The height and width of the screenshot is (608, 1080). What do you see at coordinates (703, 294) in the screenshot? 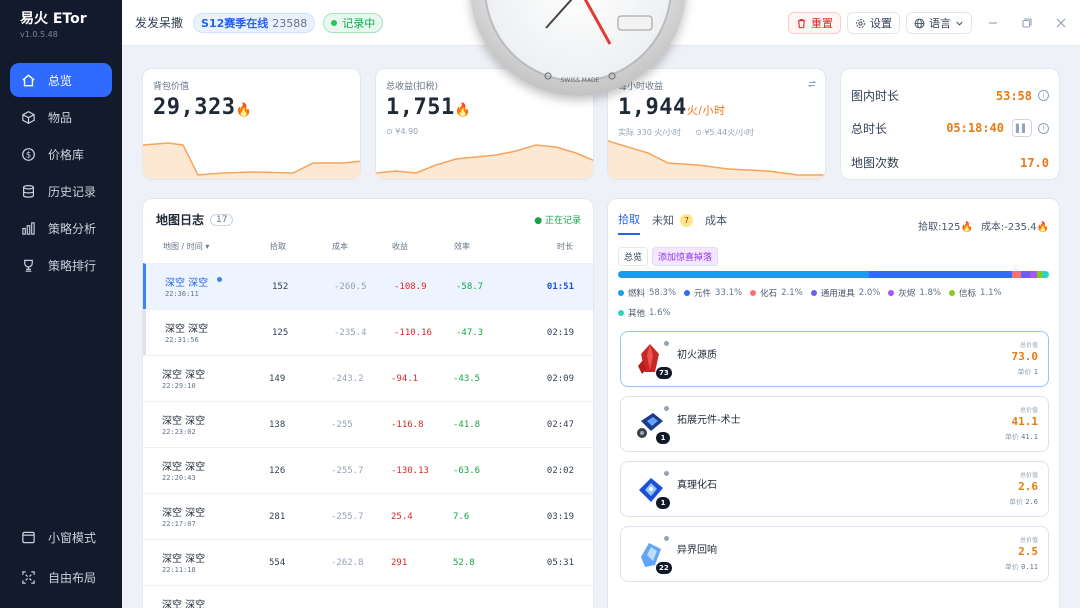
I see `legend-label: 元件` at bounding box center [703, 294].